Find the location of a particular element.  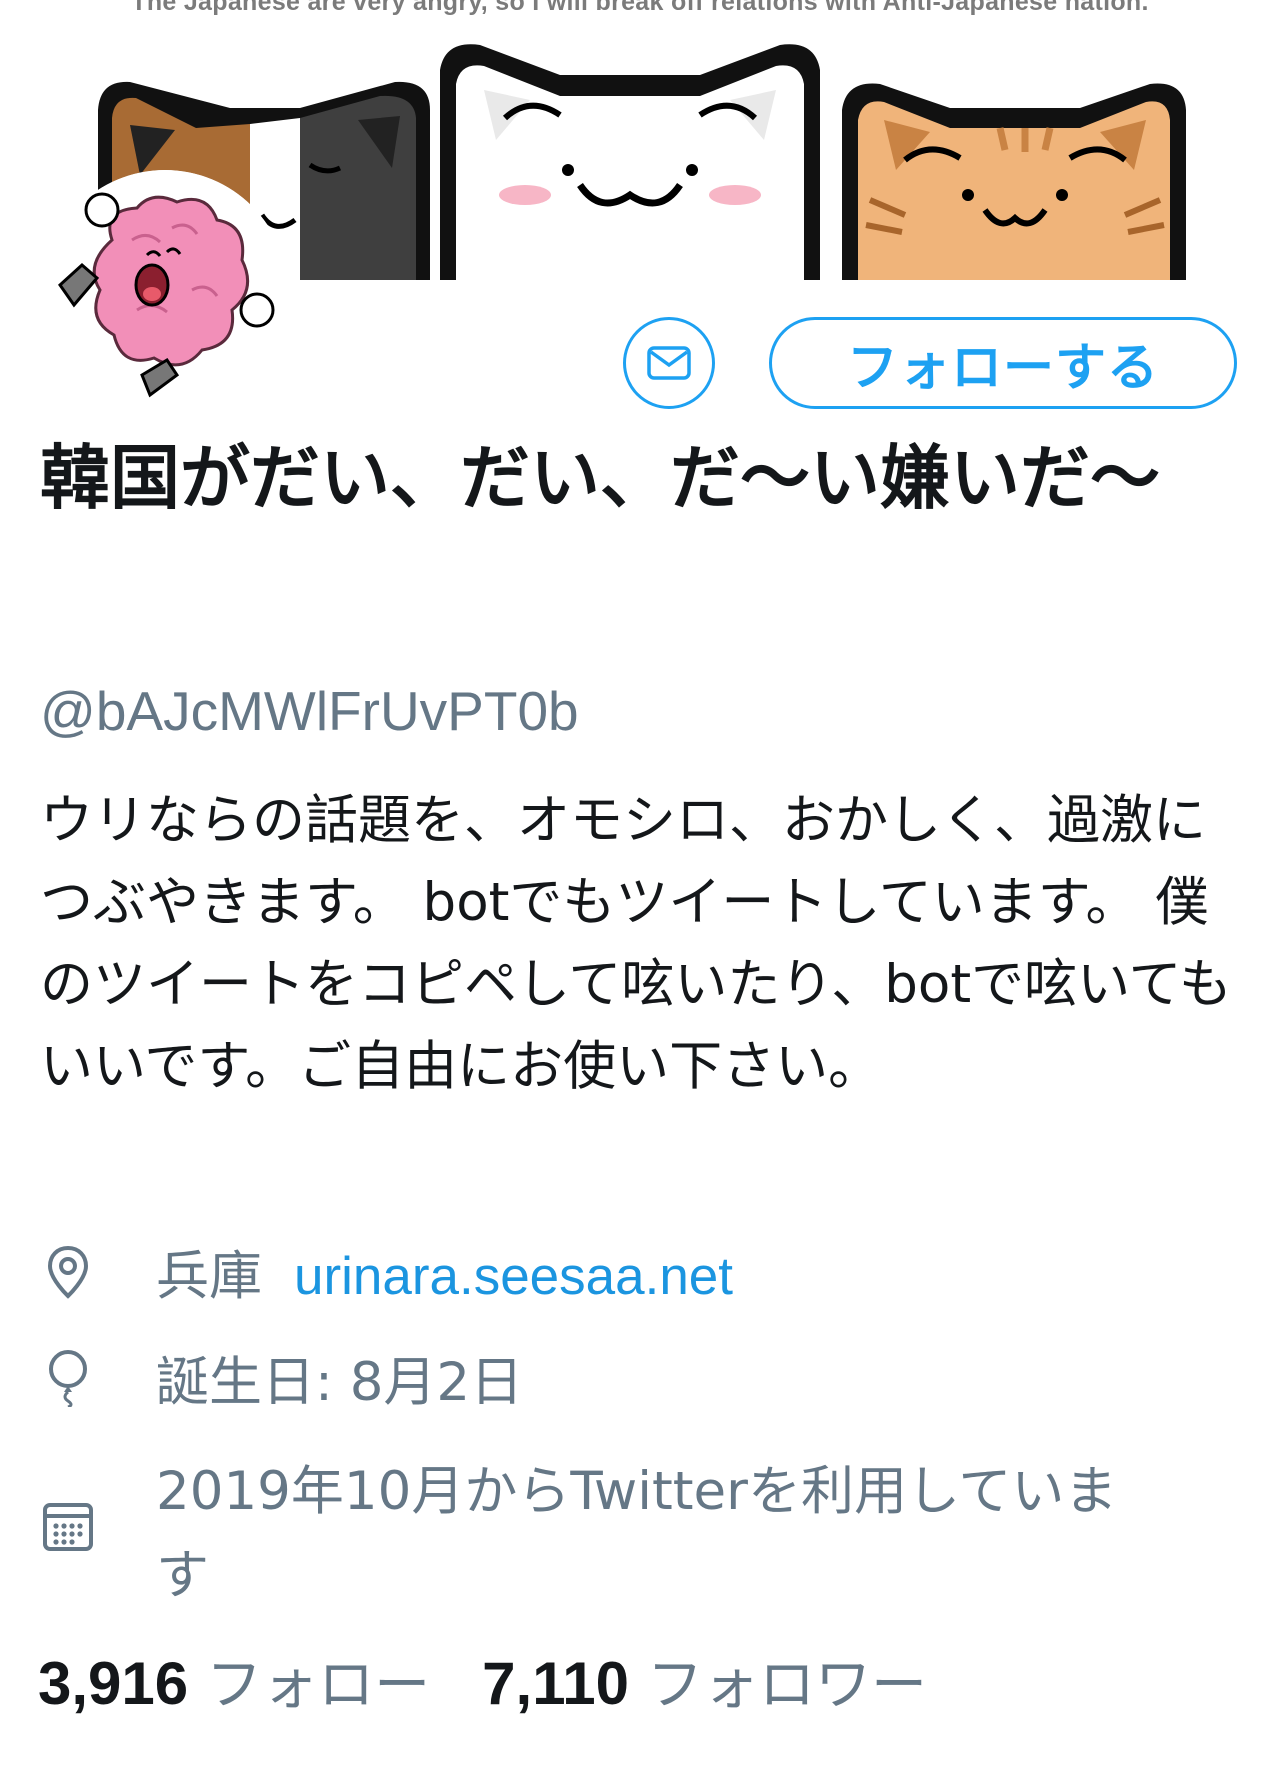

followers-count: 7,110 is located at coordinates (555, 1683).